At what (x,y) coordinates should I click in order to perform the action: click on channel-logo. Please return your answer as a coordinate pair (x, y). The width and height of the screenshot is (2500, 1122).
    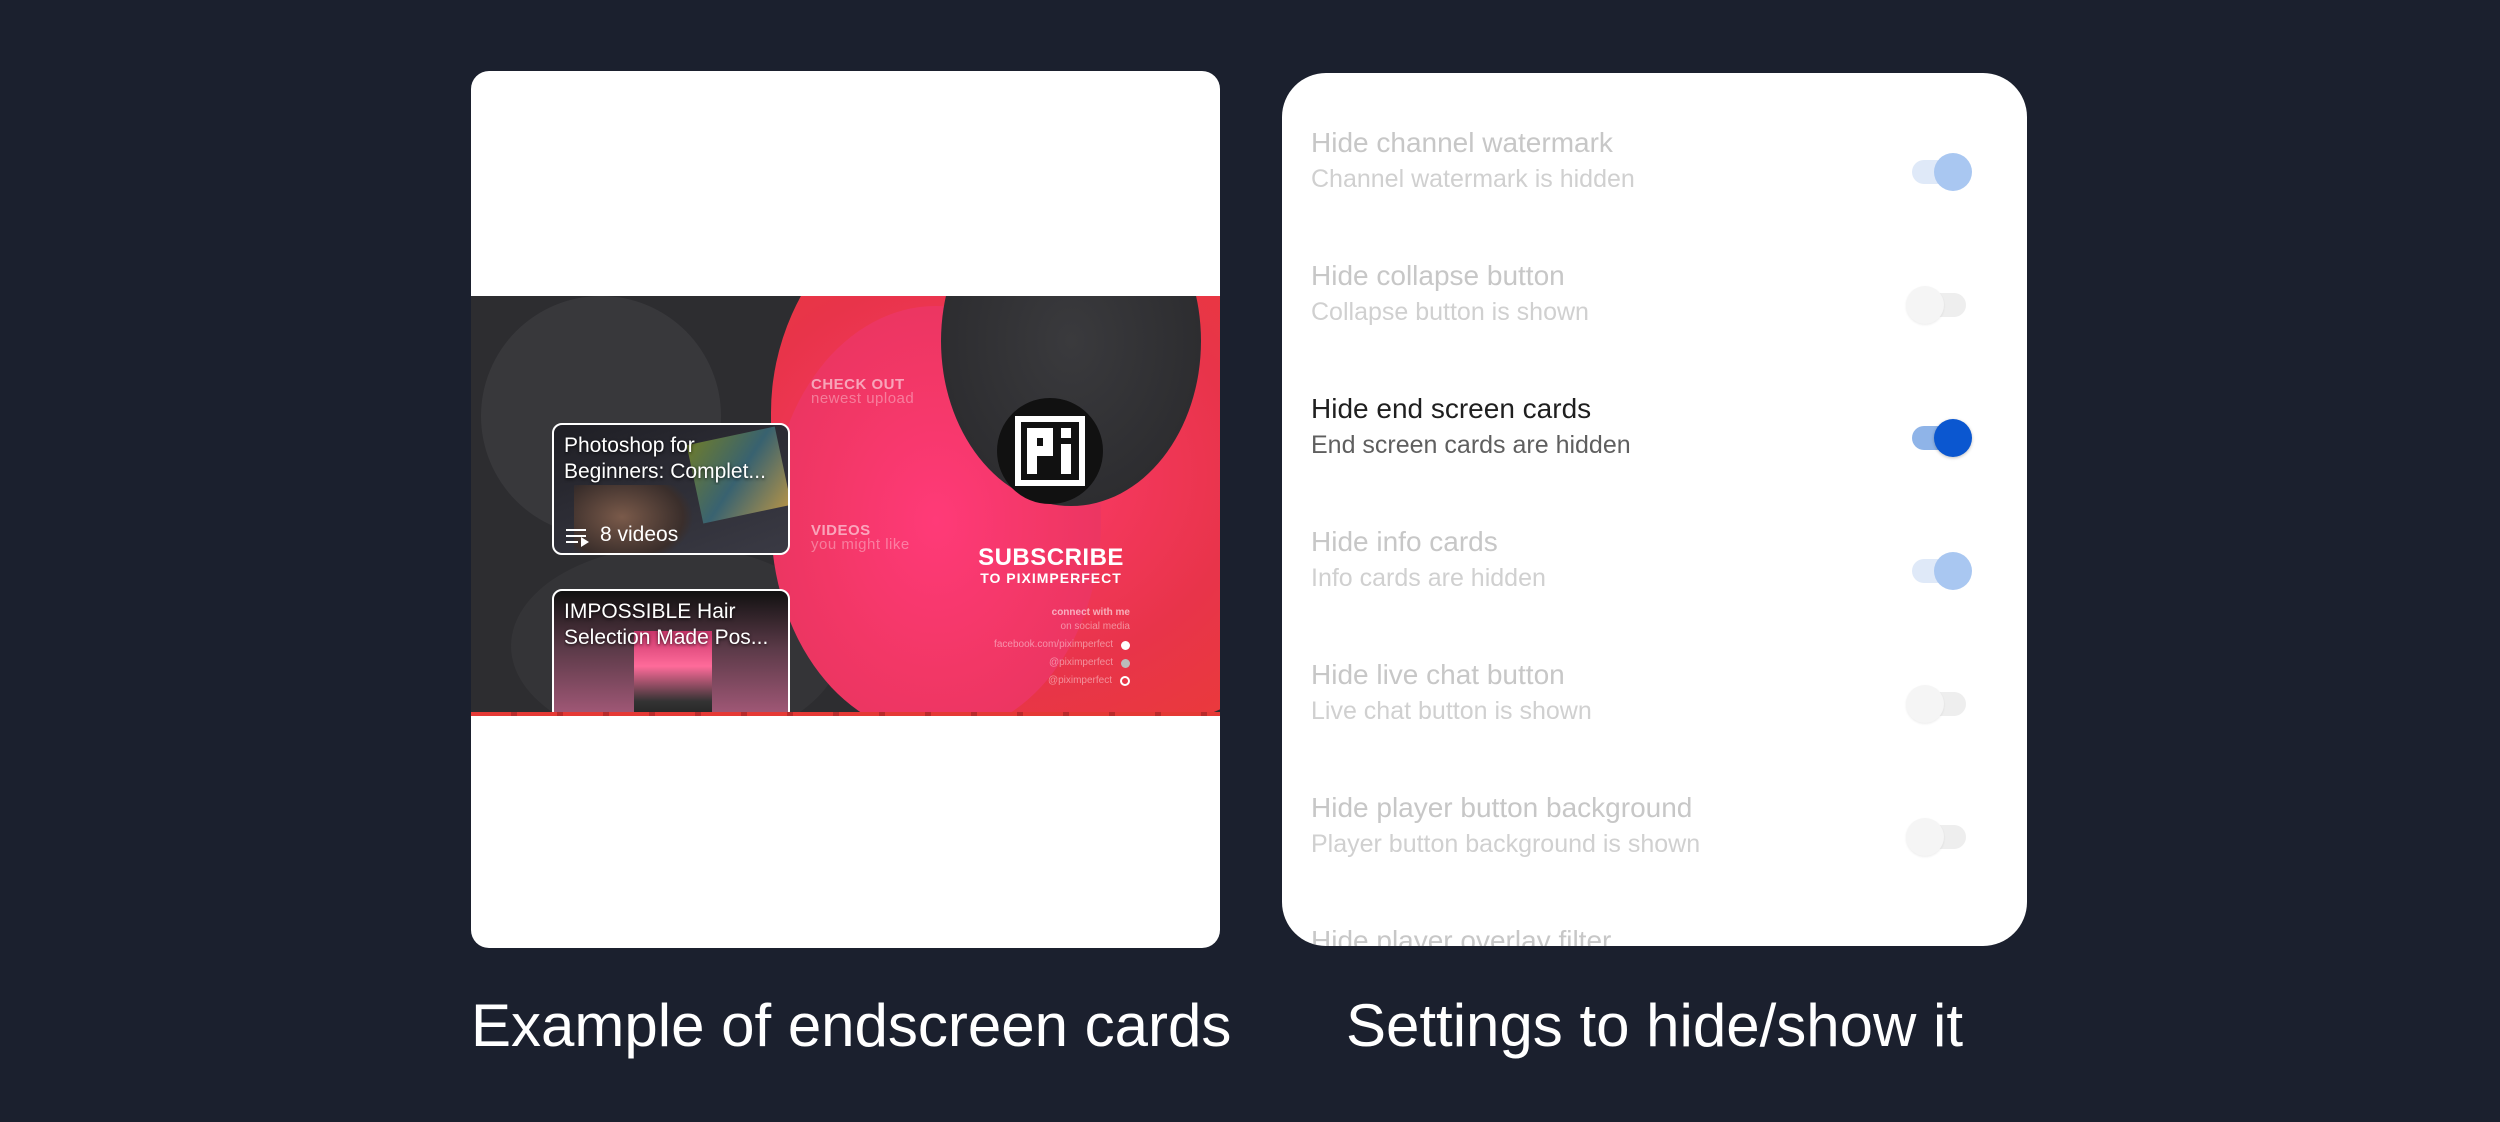
    Looking at the image, I should click on (1050, 451).